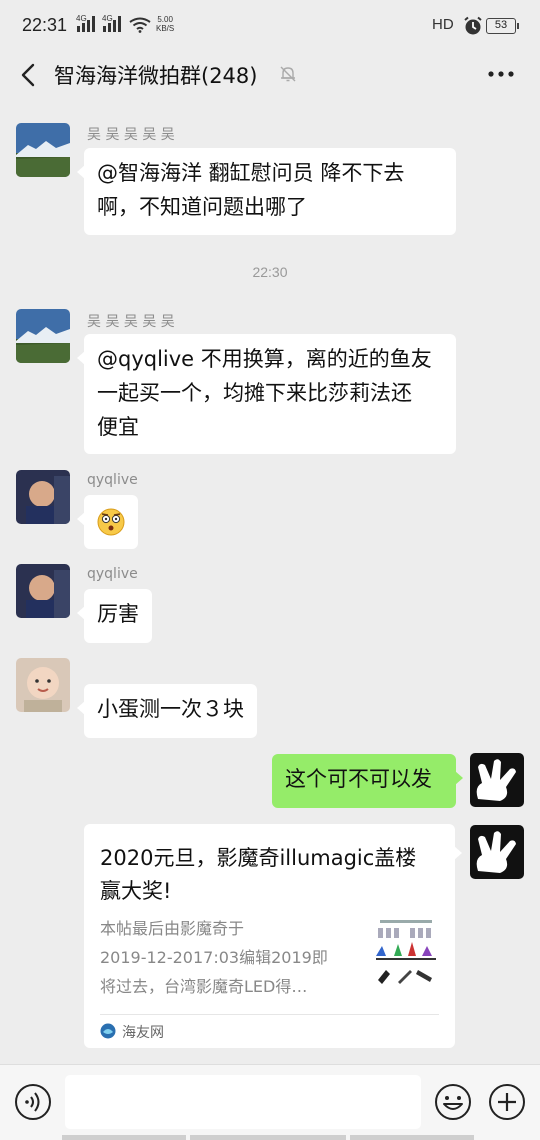 The height and width of the screenshot is (1140, 540). What do you see at coordinates (29, 75) in the screenshot?
I see `chevron-left-icon` at bounding box center [29, 75].